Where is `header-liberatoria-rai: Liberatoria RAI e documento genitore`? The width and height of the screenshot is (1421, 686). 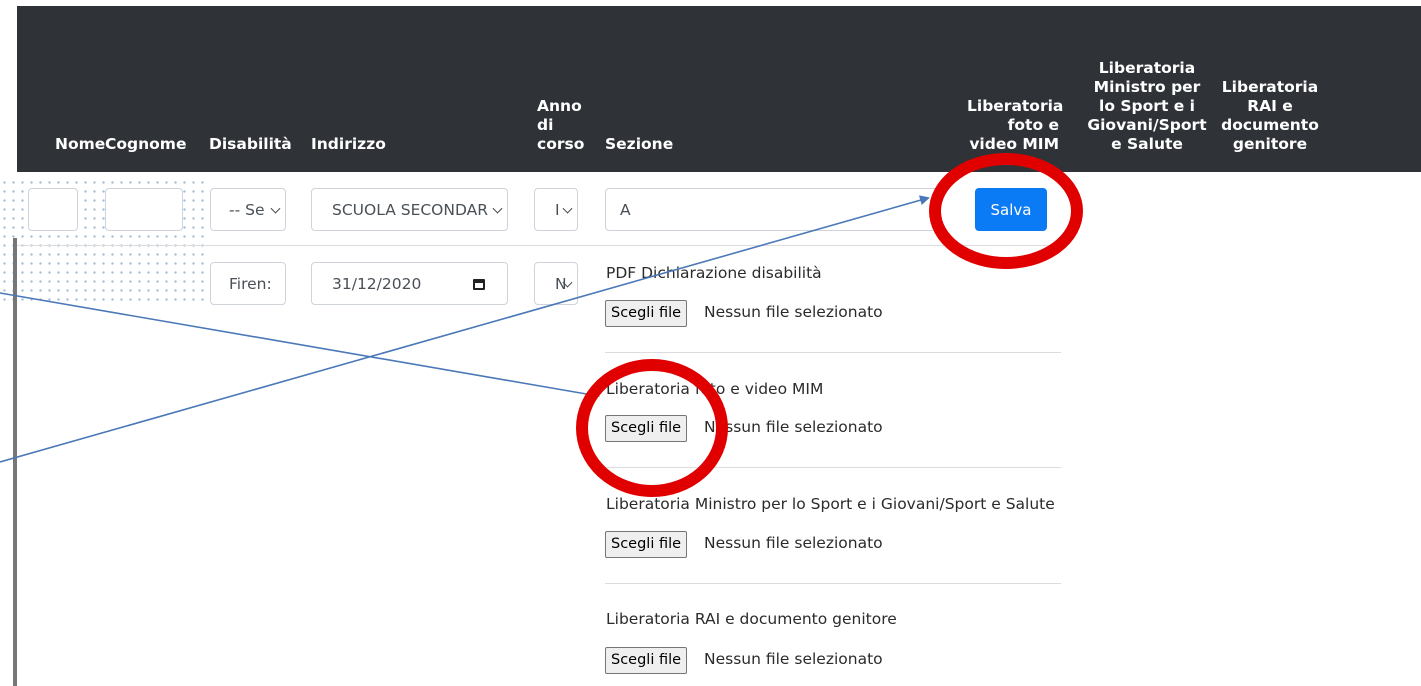 header-liberatoria-rai: Liberatoria RAI e documento genitore is located at coordinates (1270, 115).